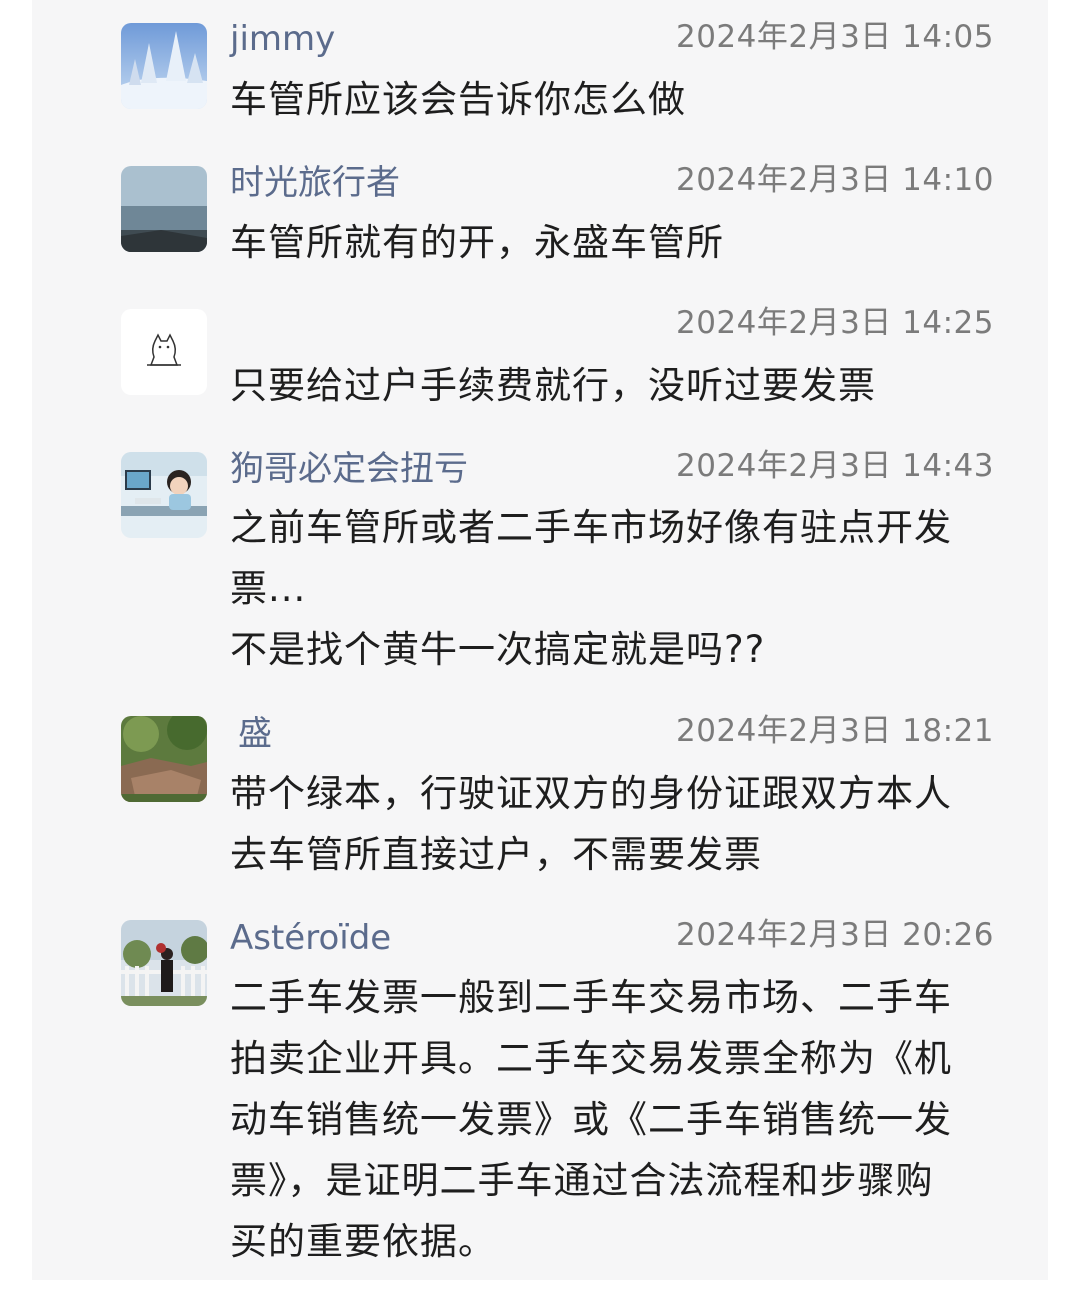  Describe the element at coordinates (164, 963) in the screenshot. I see `girl-by-fence-avatar` at that location.